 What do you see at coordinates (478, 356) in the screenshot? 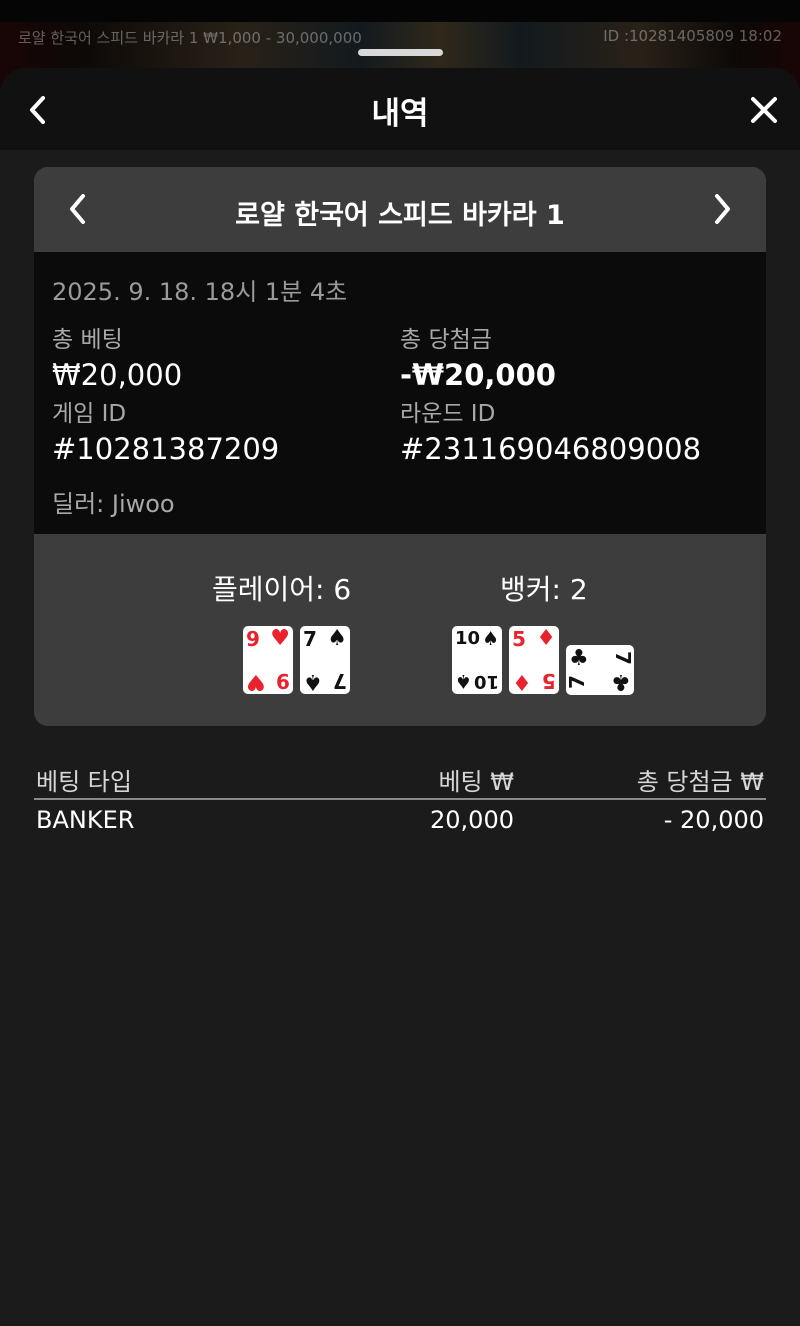
I see `total-win: 총 당첨금 -₩20,000` at bounding box center [478, 356].